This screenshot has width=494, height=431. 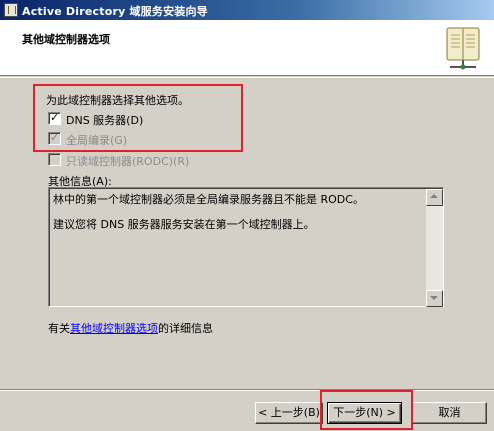 I want to click on arrow-down-icon, so click(x=434, y=298).